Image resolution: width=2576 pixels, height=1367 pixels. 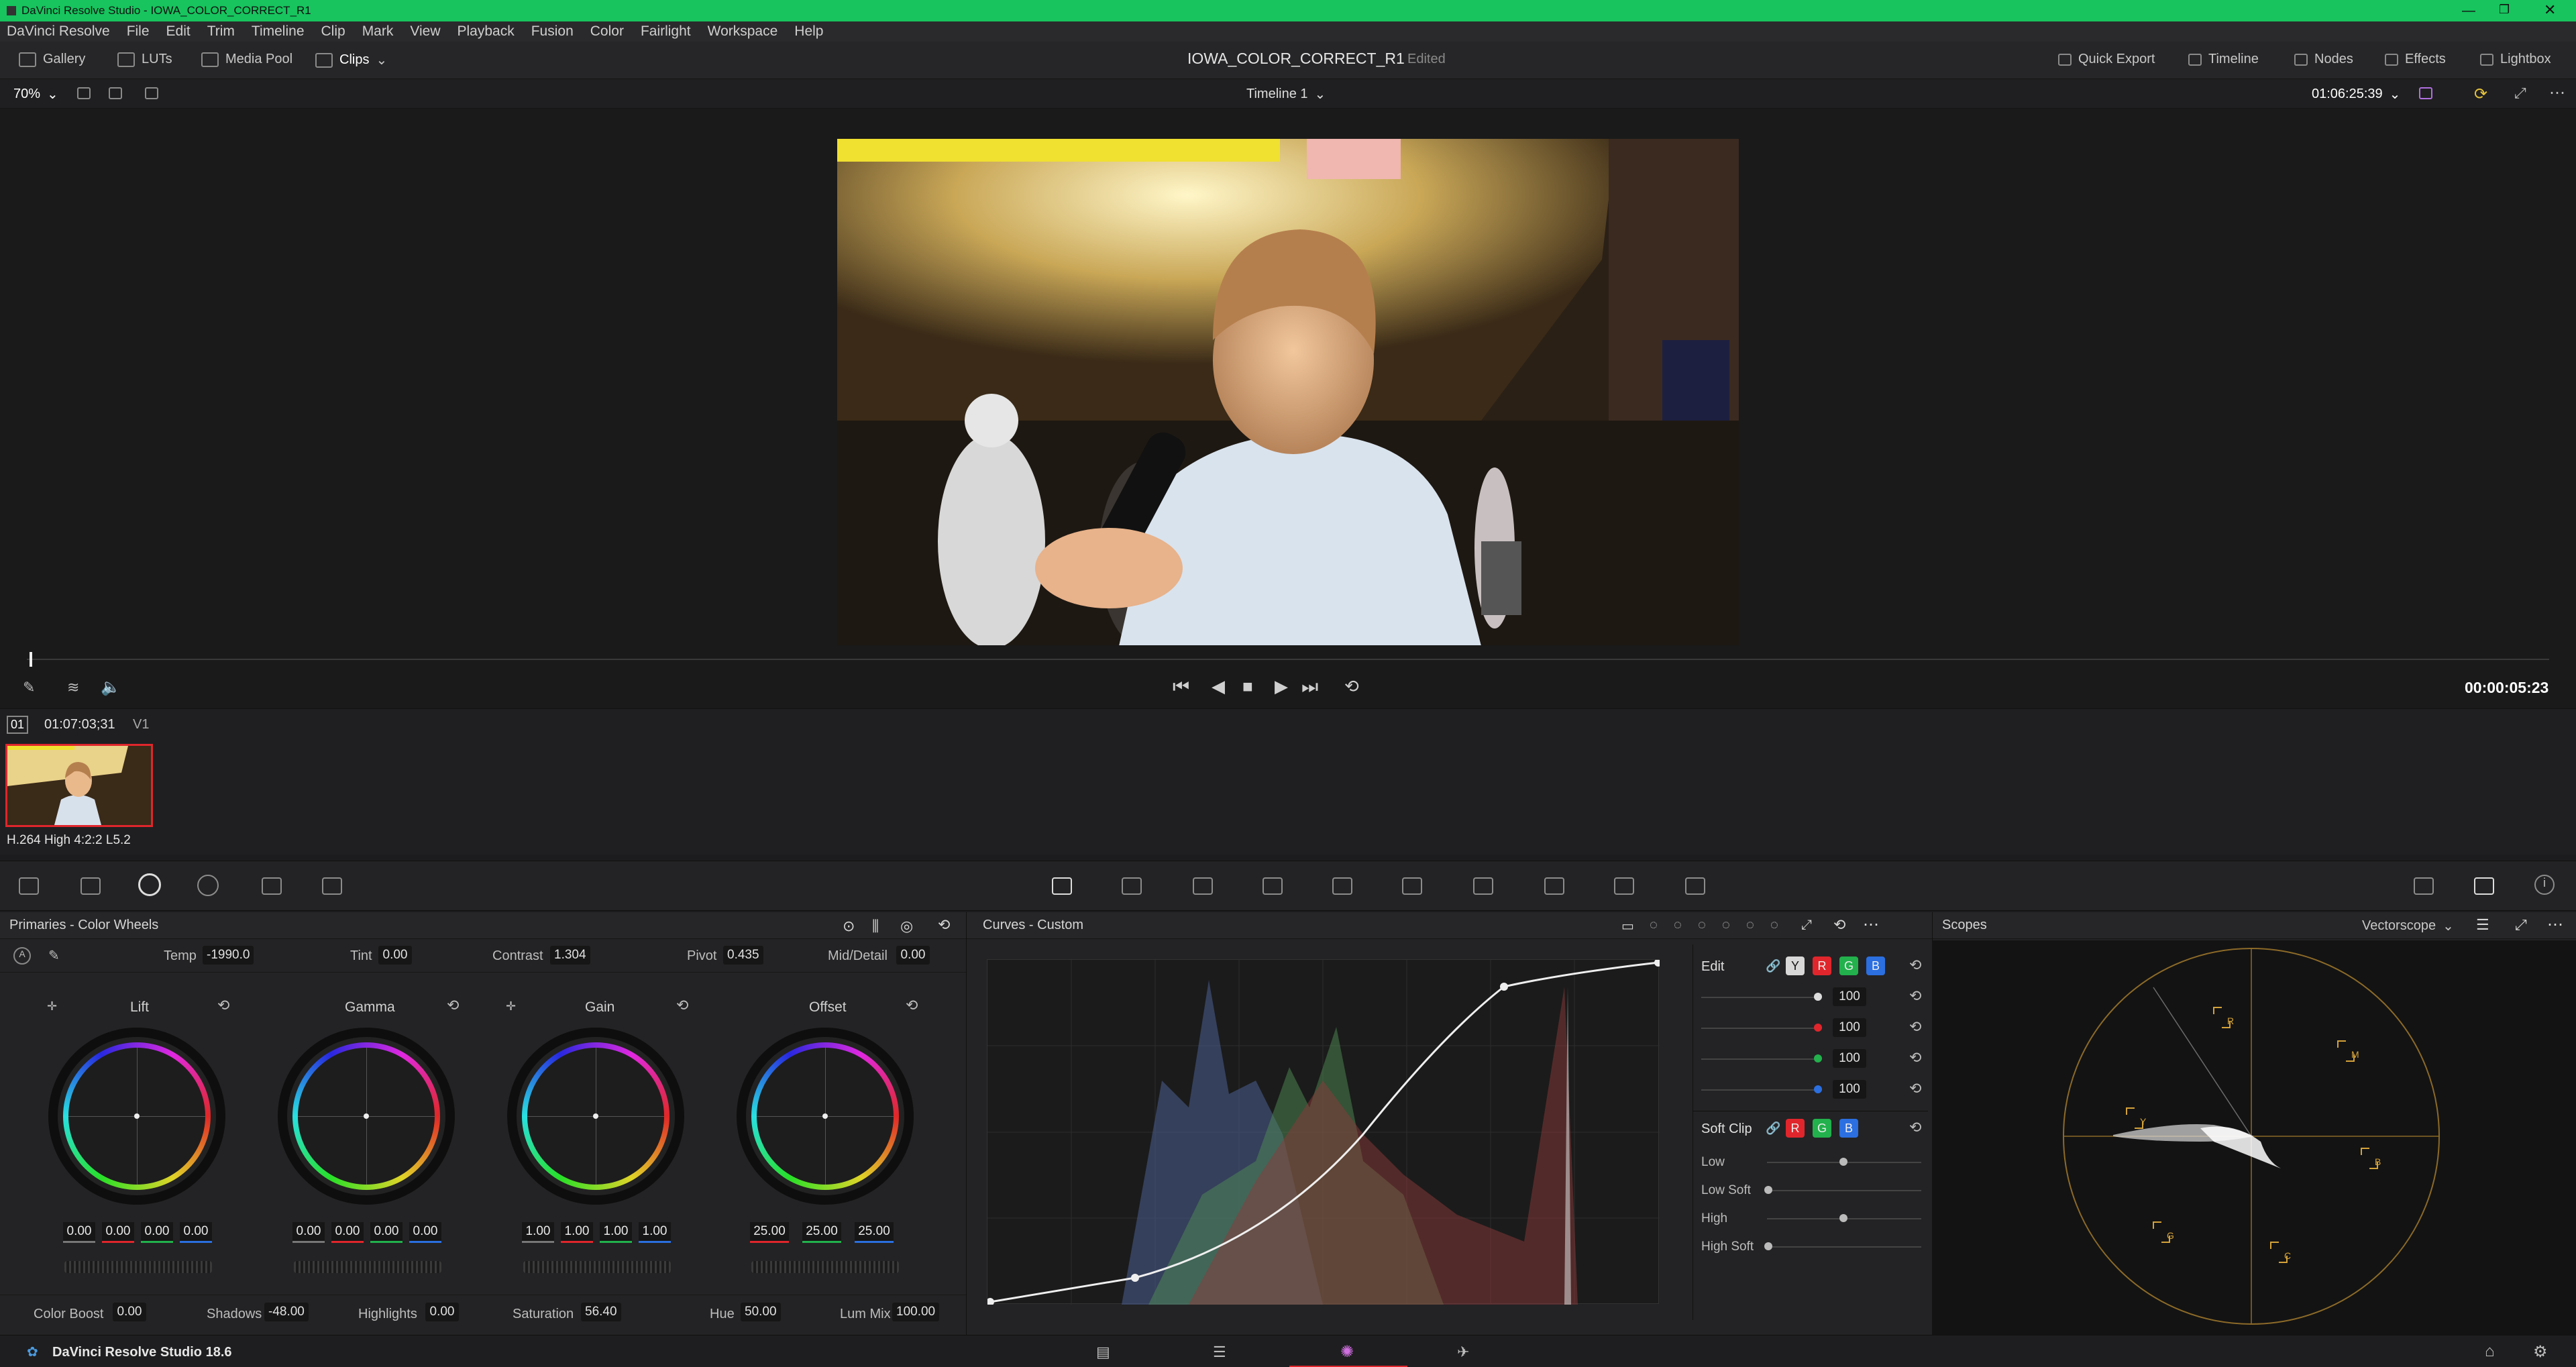 What do you see at coordinates (79, 1232) in the screenshot?
I see `lift-y-value: 0.00` at bounding box center [79, 1232].